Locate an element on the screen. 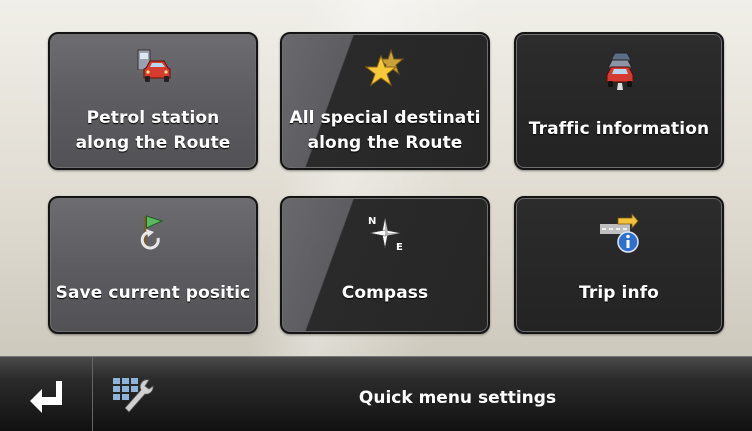  special-destinations-button: All special destinati along the Route is located at coordinates (385, 101).